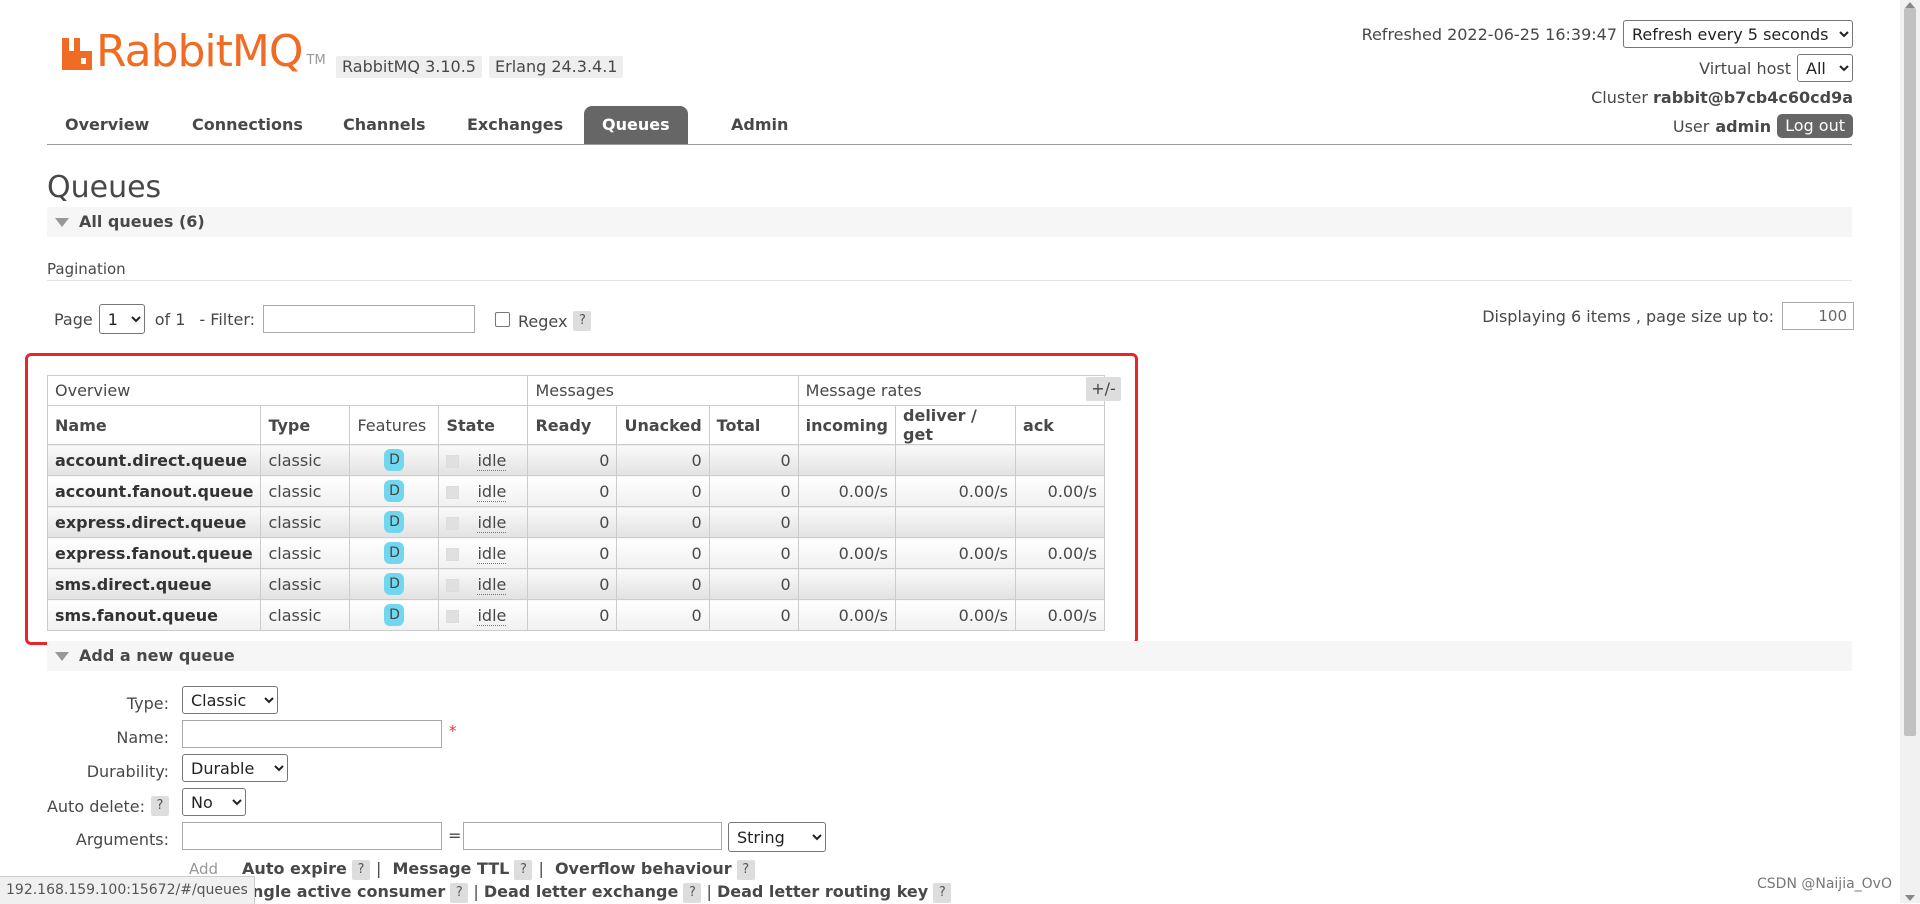 The width and height of the screenshot is (1920, 904). What do you see at coordinates (142, 737) in the screenshot?
I see `name-label: Name:` at bounding box center [142, 737].